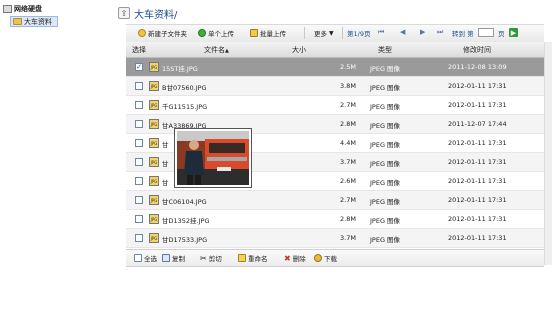 This screenshot has height=332, width=553. I want to click on single-upload-button: 单个上传, so click(216, 33).